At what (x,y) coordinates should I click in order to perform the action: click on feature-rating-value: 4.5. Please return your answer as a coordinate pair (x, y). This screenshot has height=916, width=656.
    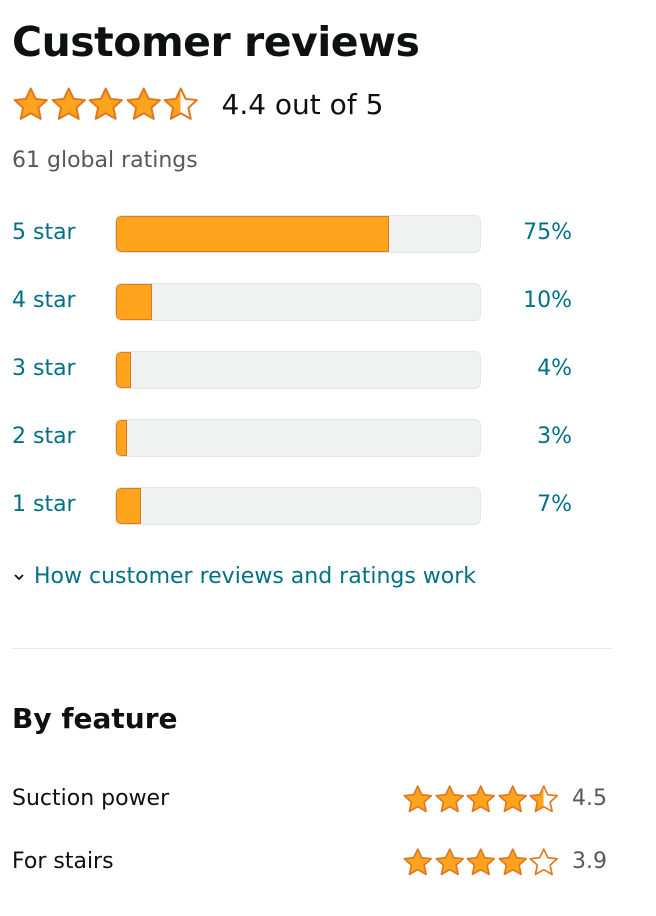
    Looking at the image, I should click on (589, 798).